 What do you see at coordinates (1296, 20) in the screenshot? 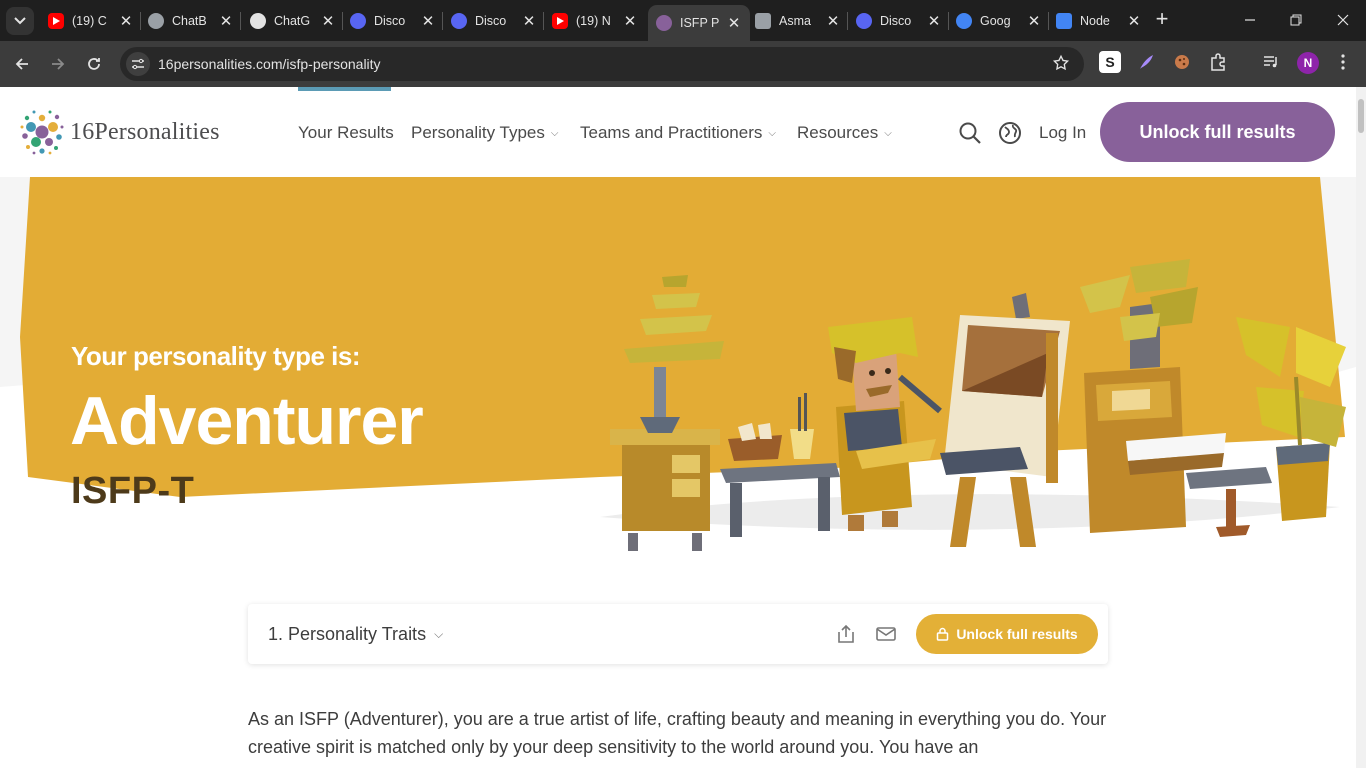
I see `restore-button` at bounding box center [1296, 20].